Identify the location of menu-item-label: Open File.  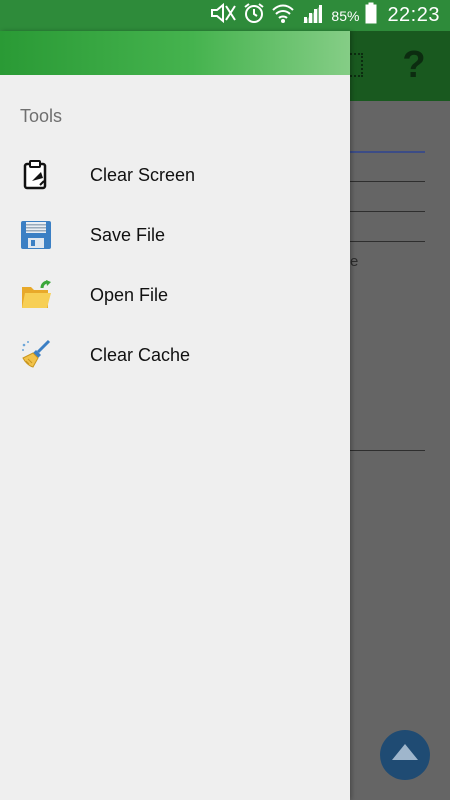
(129, 294).